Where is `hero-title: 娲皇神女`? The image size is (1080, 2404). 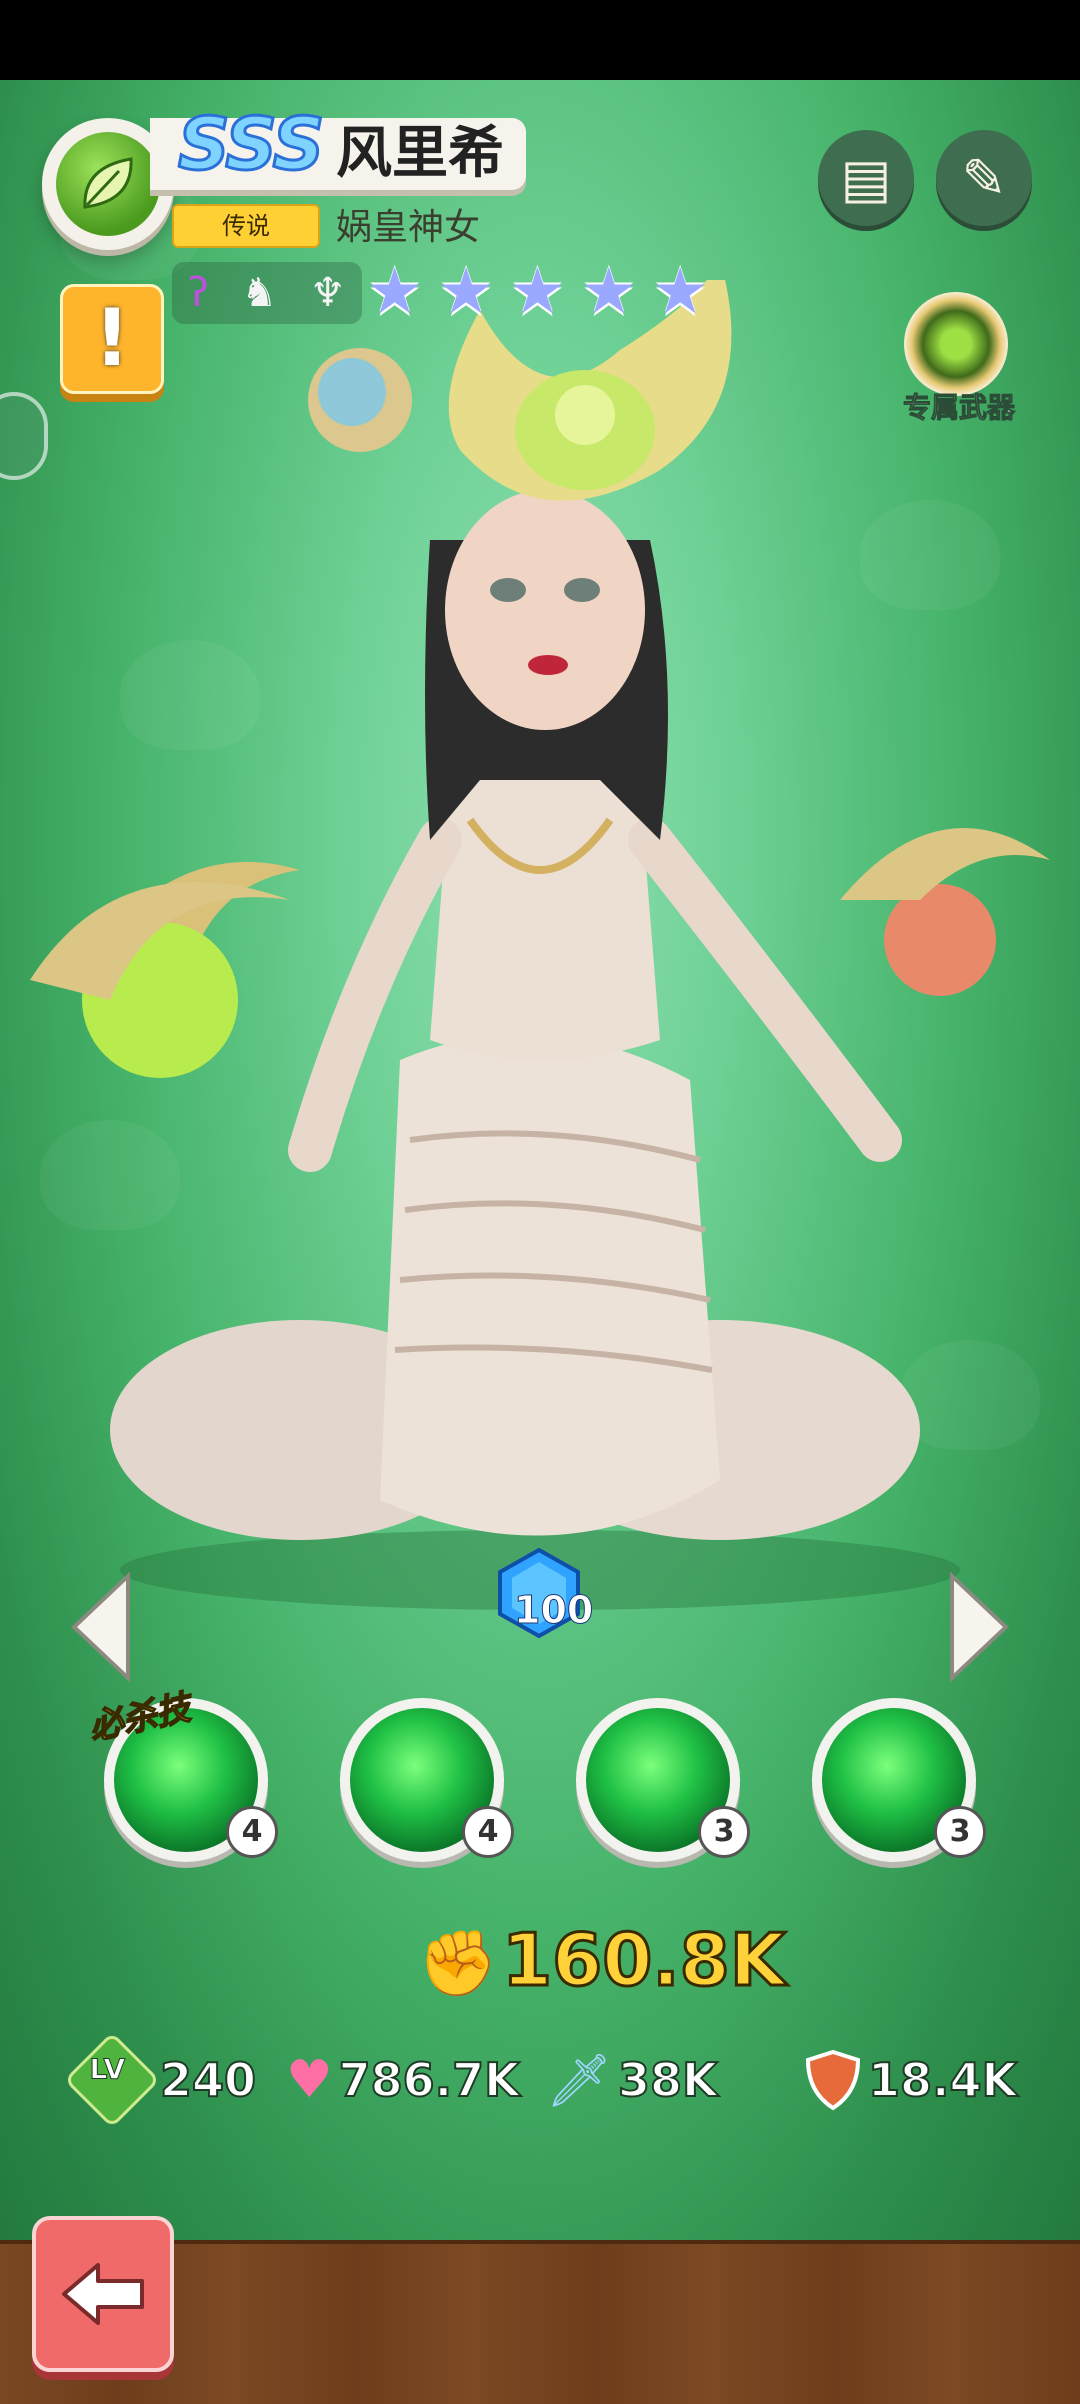 hero-title: 娲皇神女 is located at coordinates (408, 227).